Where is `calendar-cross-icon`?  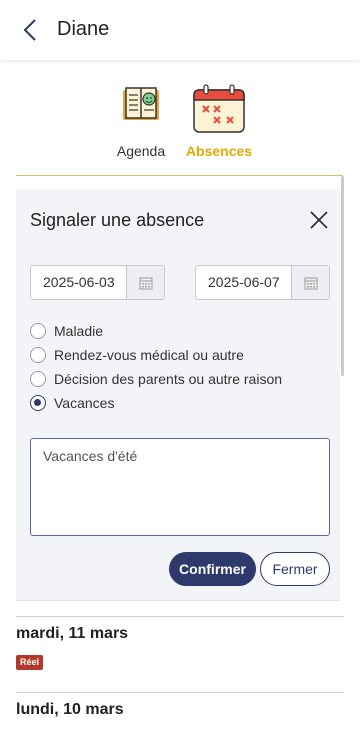 calendar-cross-icon is located at coordinates (219, 111).